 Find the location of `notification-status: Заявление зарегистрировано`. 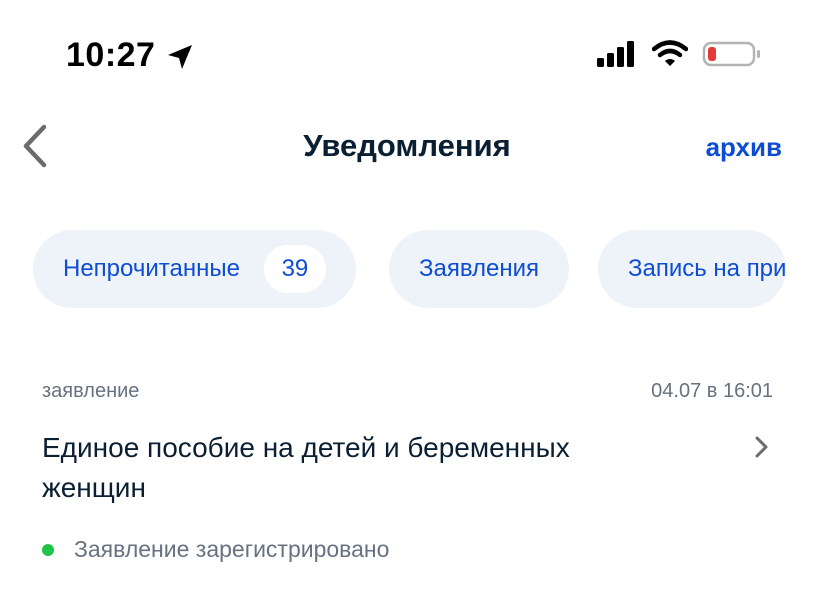

notification-status: Заявление зарегистрировано is located at coordinates (215, 549).